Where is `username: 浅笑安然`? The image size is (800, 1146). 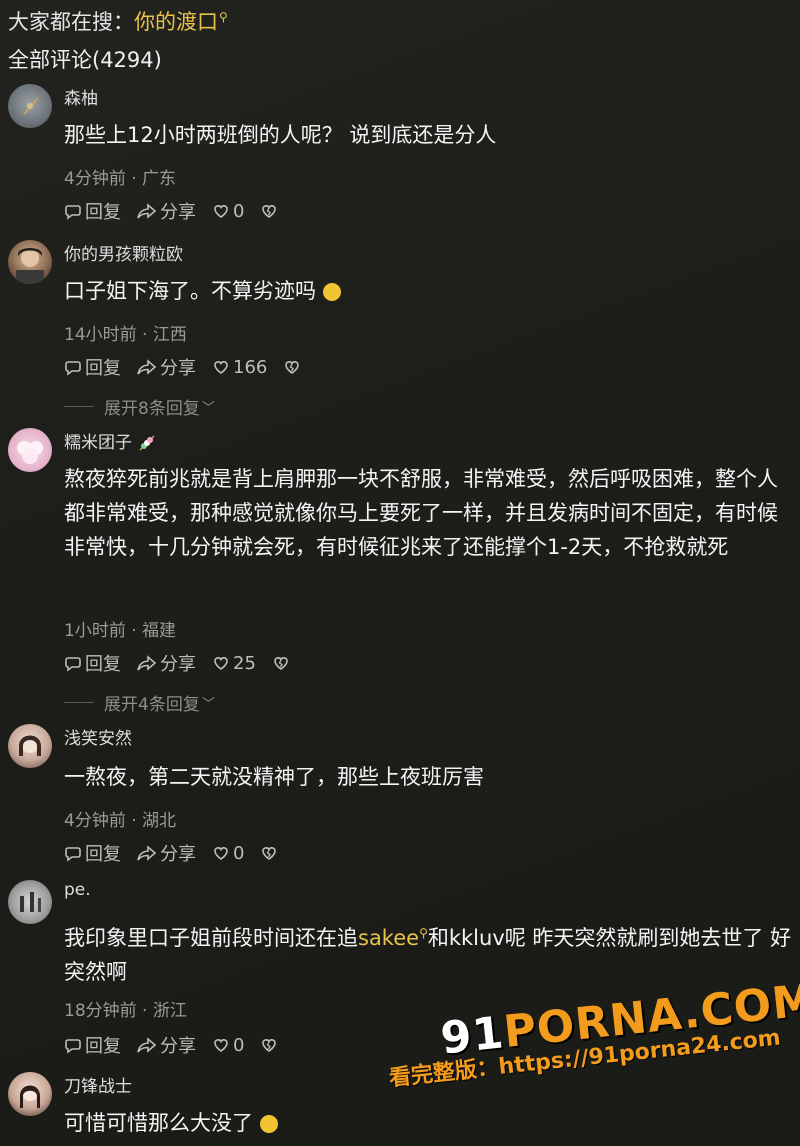 username: 浅笑安然 is located at coordinates (98, 736).